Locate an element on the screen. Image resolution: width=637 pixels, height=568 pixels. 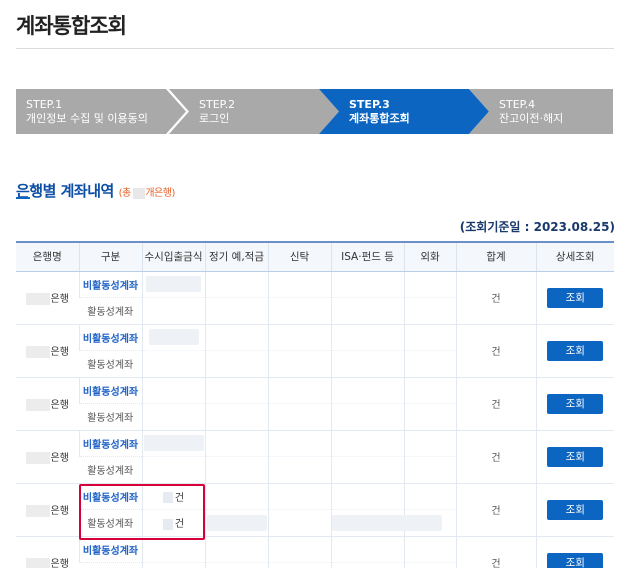
table-row: 은행 비활동성계좌 건 건 조회 is located at coordinates (315, 510).